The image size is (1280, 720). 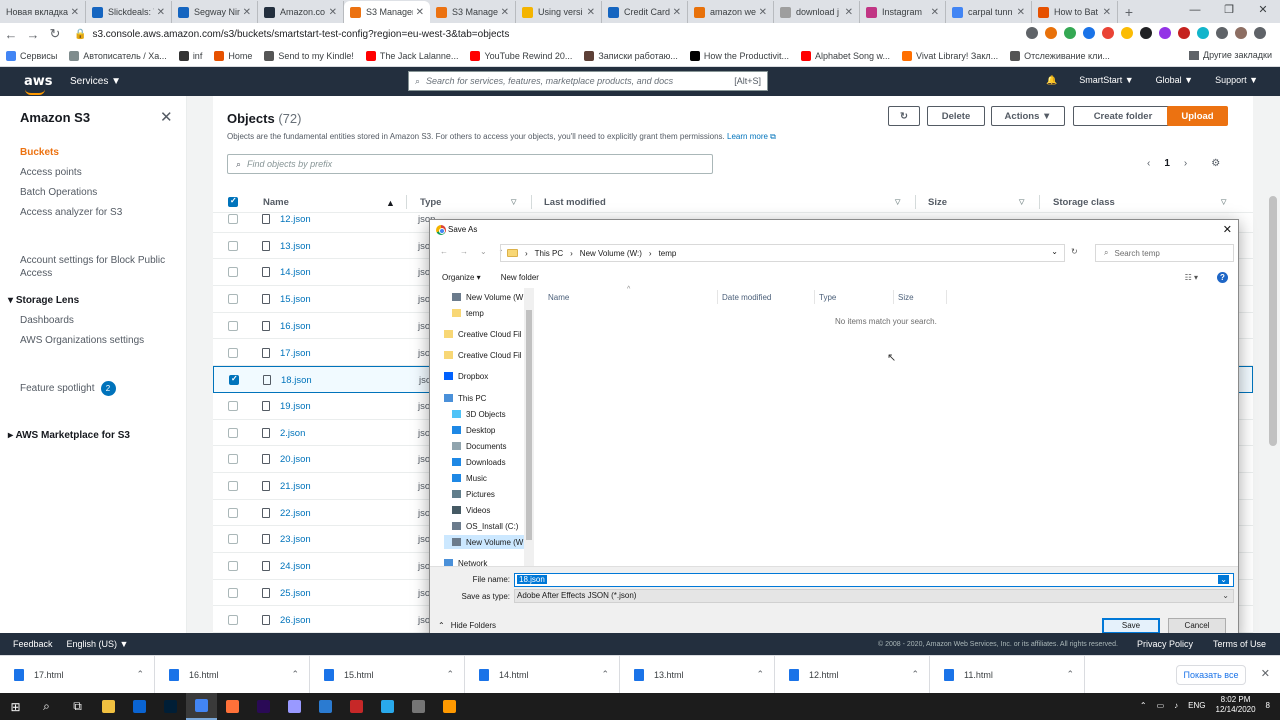 I want to click on sidebar-item-org-settings: AWS Organizations settings, so click(x=82, y=340).